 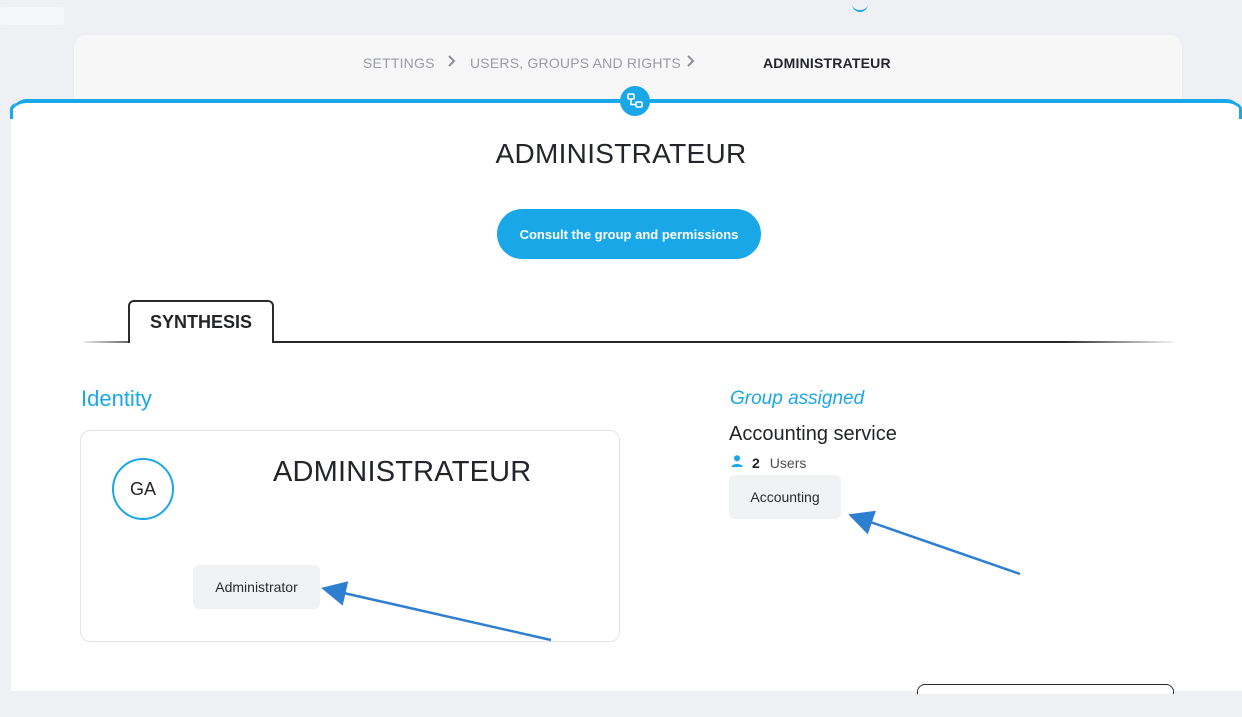 I want to click on role-chip-administrator: Administrator, so click(x=256, y=587).